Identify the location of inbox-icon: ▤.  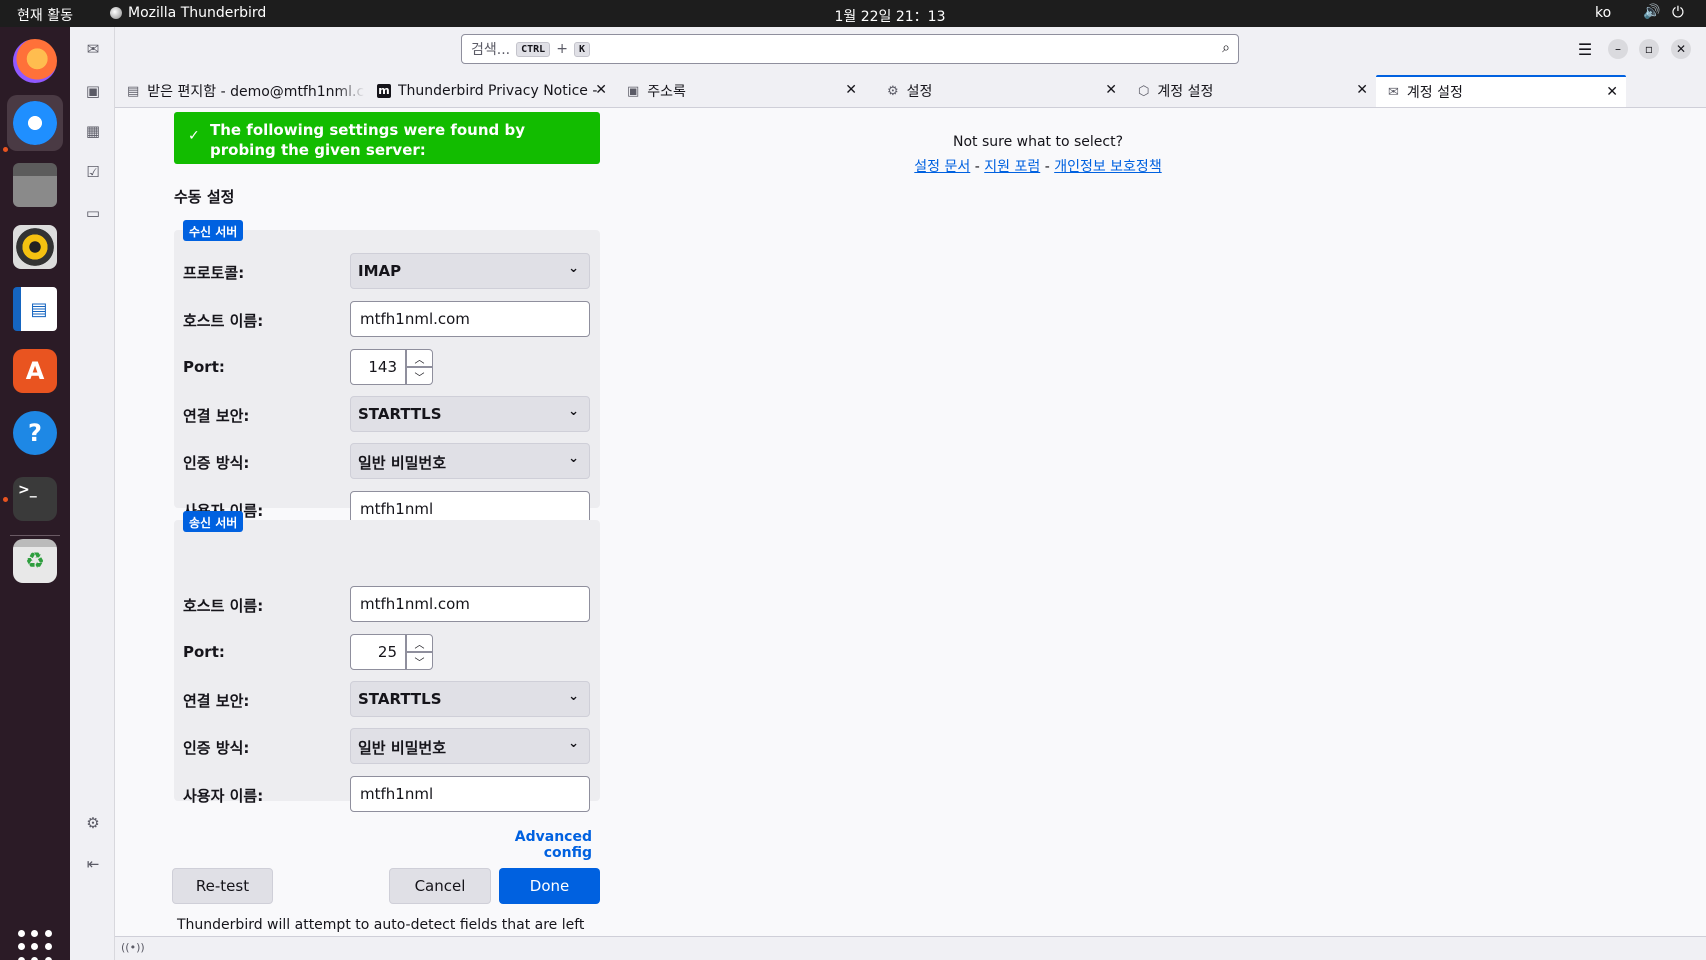
(133, 91).